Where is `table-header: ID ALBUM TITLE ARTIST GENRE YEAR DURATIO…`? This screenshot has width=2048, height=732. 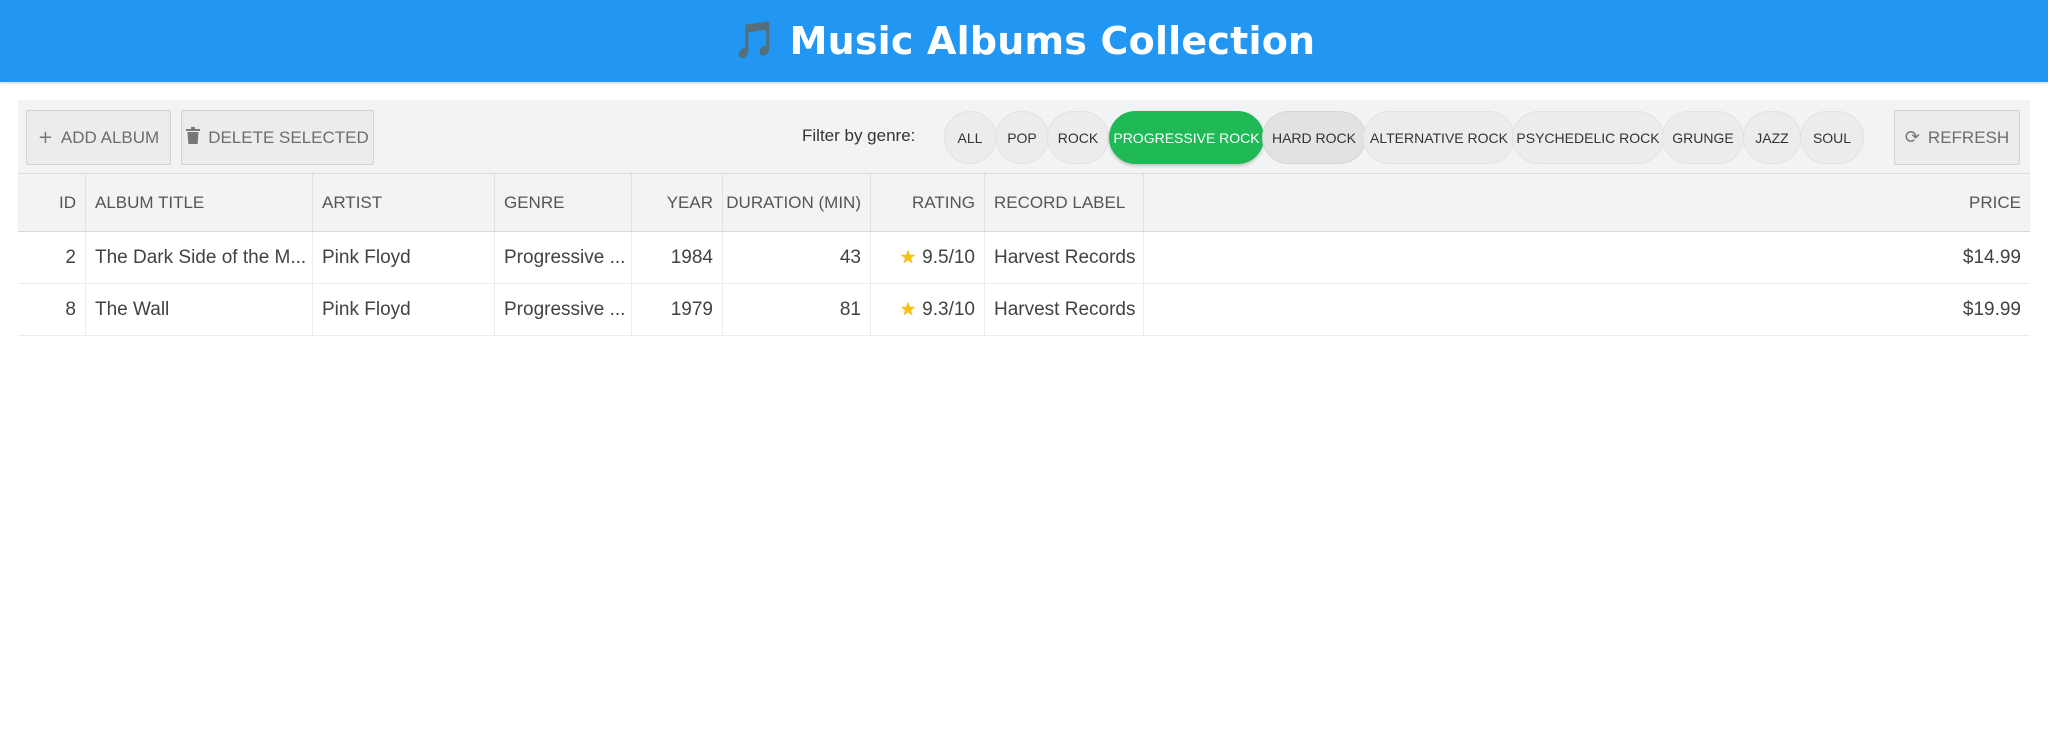 table-header: ID ALBUM TITLE ARTIST GENRE YEAR DURATIO… is located at coordinates (1024, 203).